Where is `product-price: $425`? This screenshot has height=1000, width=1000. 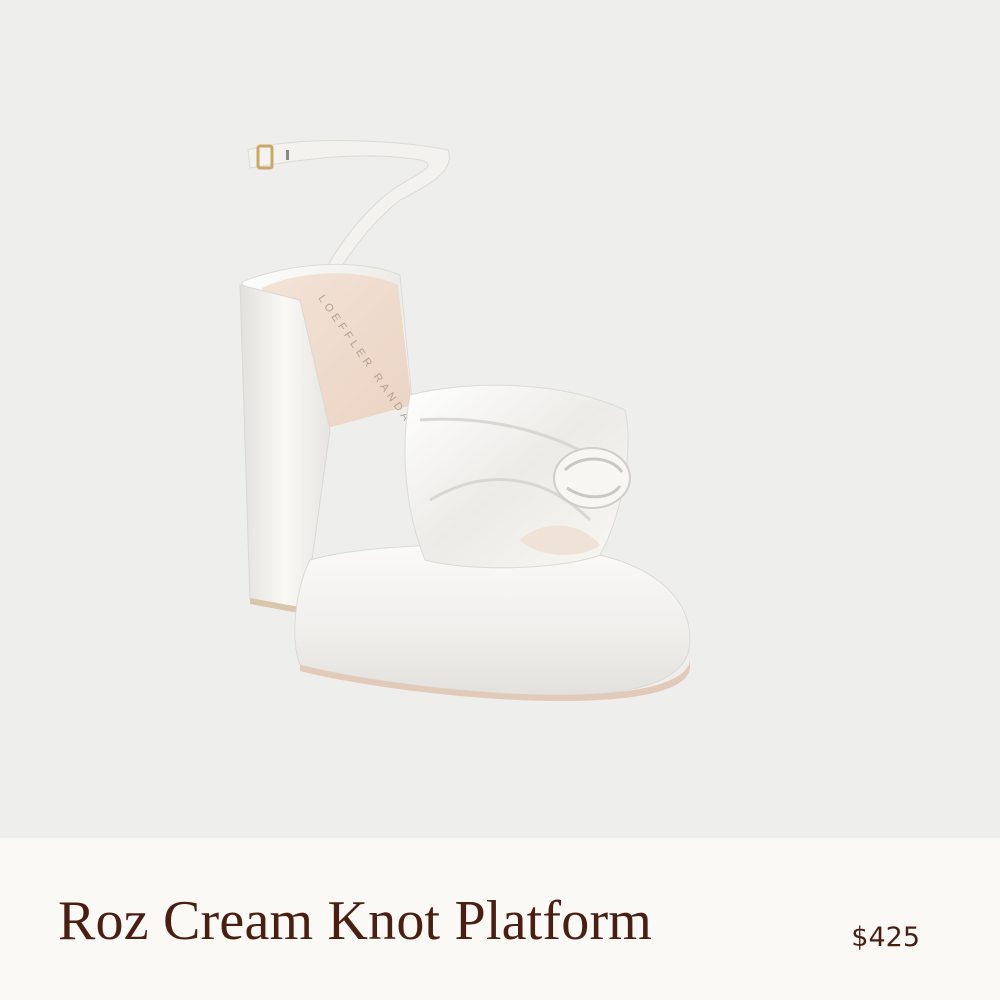 product-price: $425 is located at coordinates (885, 937).